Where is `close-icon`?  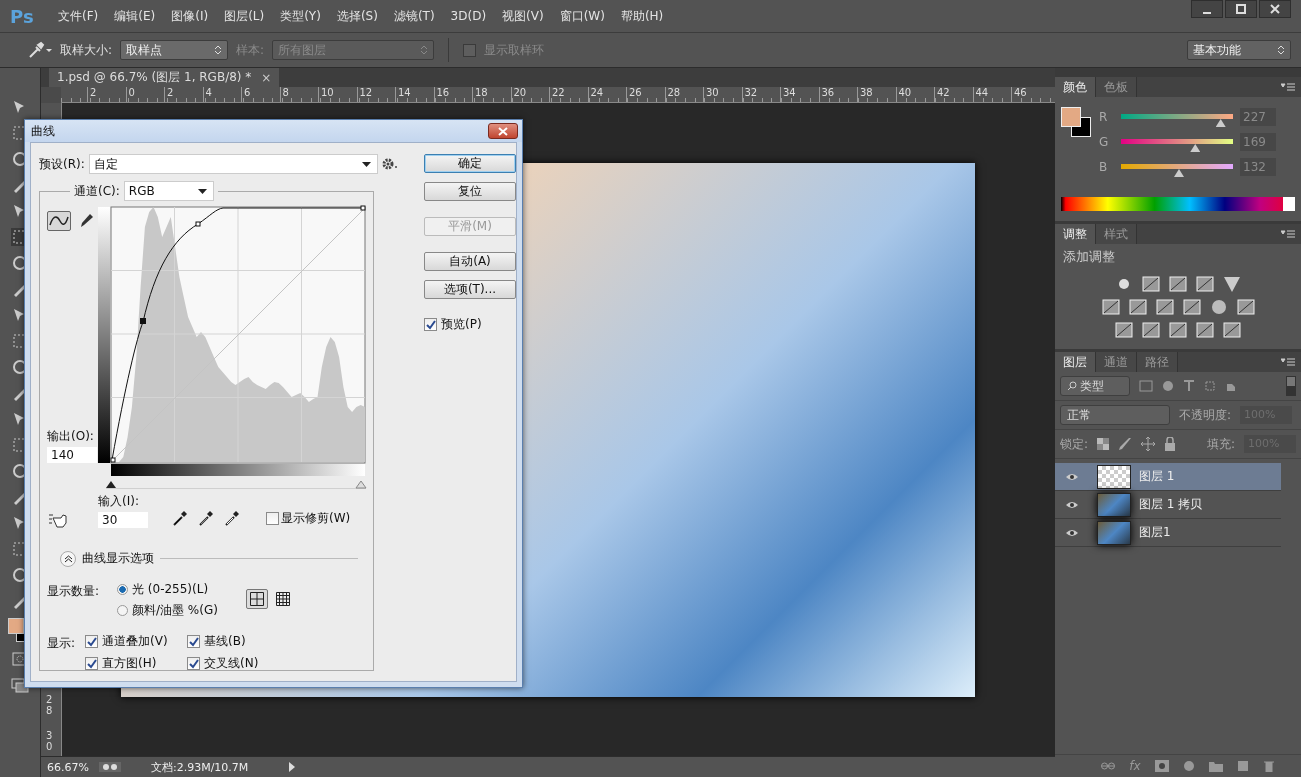
close-icon is located at coordinates (1275, 9).